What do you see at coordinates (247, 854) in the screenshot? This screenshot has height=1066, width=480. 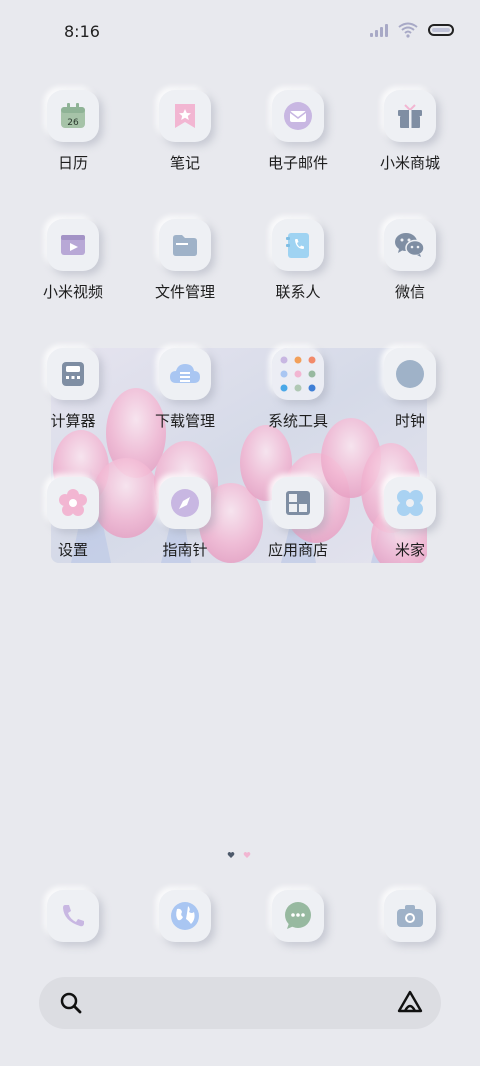 I see `page-dot` at bounding box center [247, 854].